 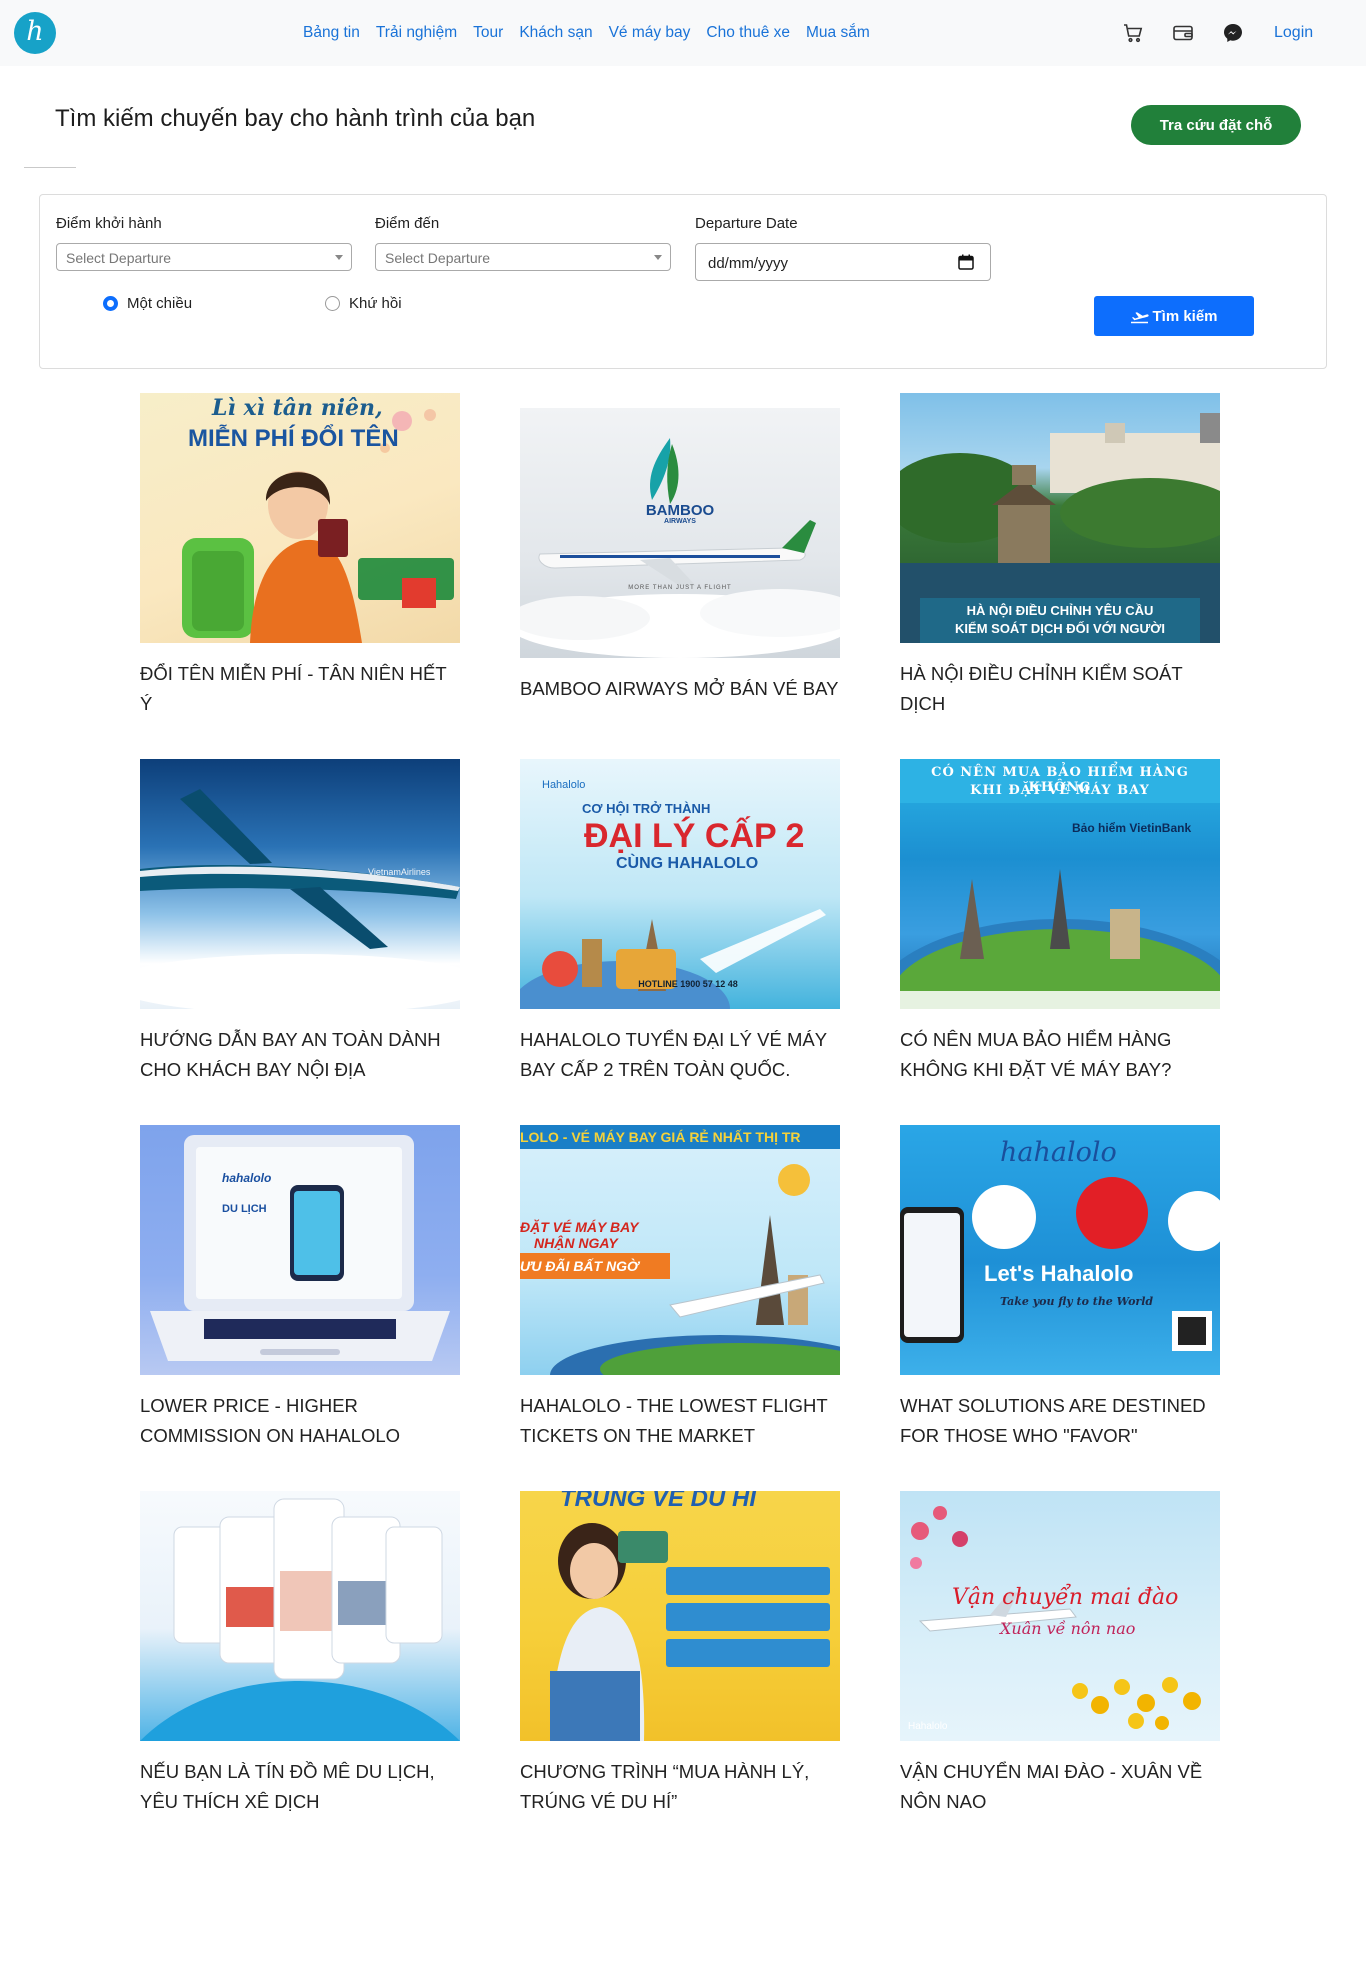 What do you see at coordinates (680, 510) in the screenshot?
I see `banner-brand: BAMBOO` at bounding box center [680, 510].